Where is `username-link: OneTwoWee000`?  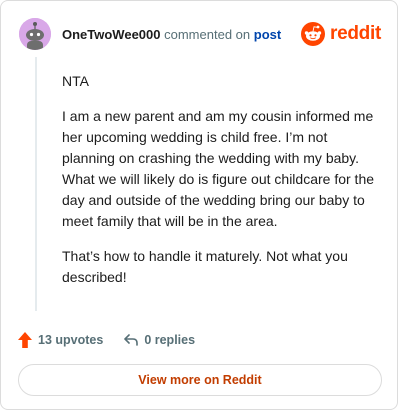 username-link: OneTwoWee000 is located at coordinates (111, 34).